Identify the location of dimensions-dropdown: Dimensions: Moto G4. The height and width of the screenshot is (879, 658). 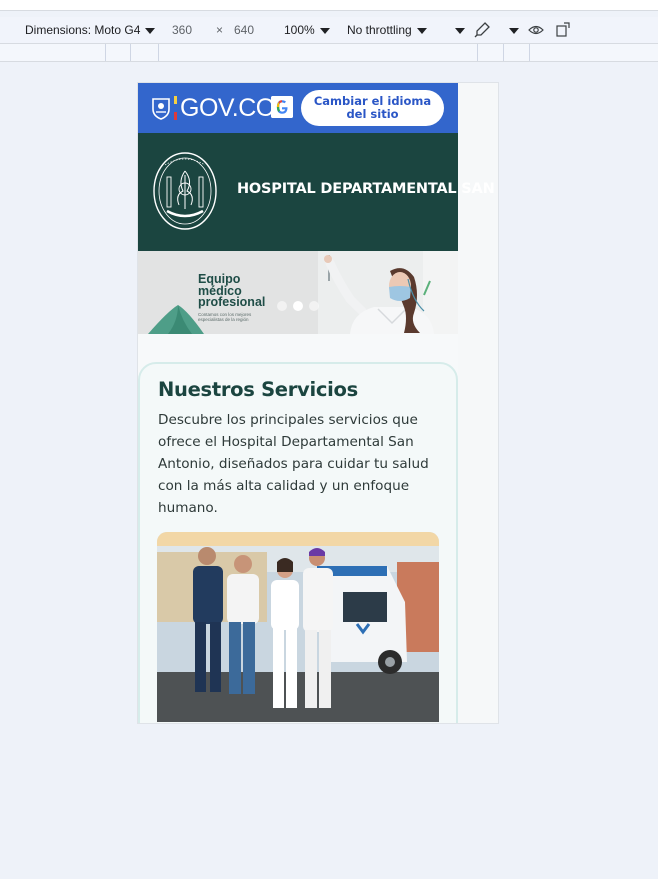
(90, 30).